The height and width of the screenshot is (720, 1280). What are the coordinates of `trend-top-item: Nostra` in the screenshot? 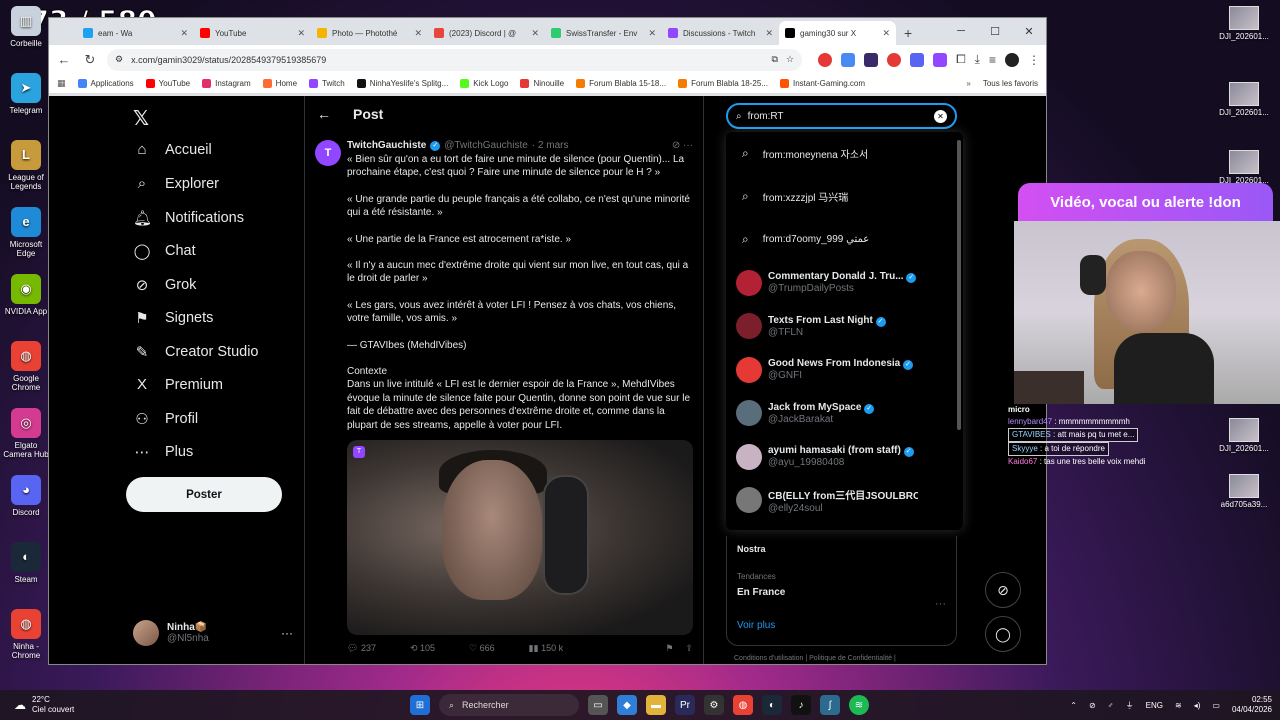 It's located at (841, 549).